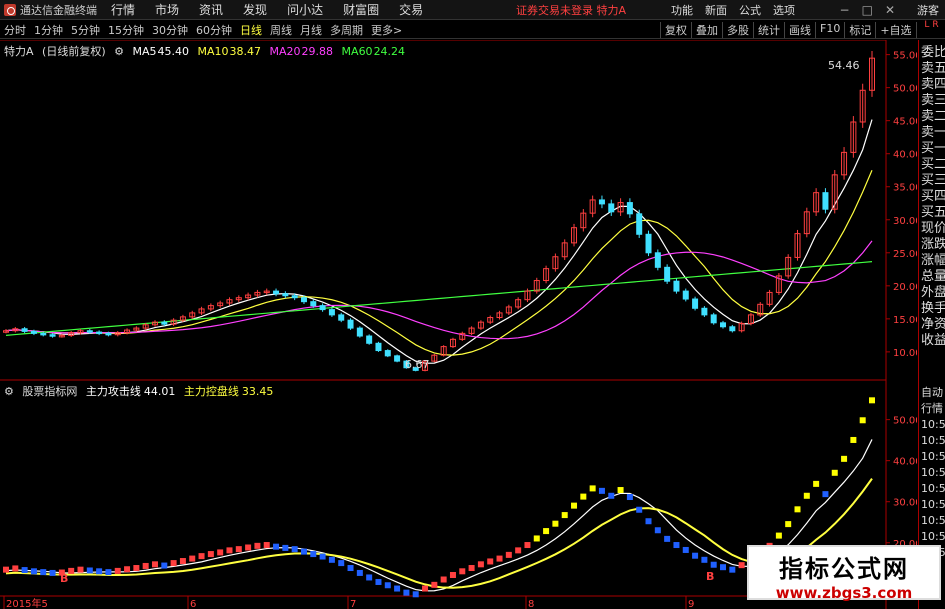  I want to click on period-weekly: 周线, so click(281, 30).